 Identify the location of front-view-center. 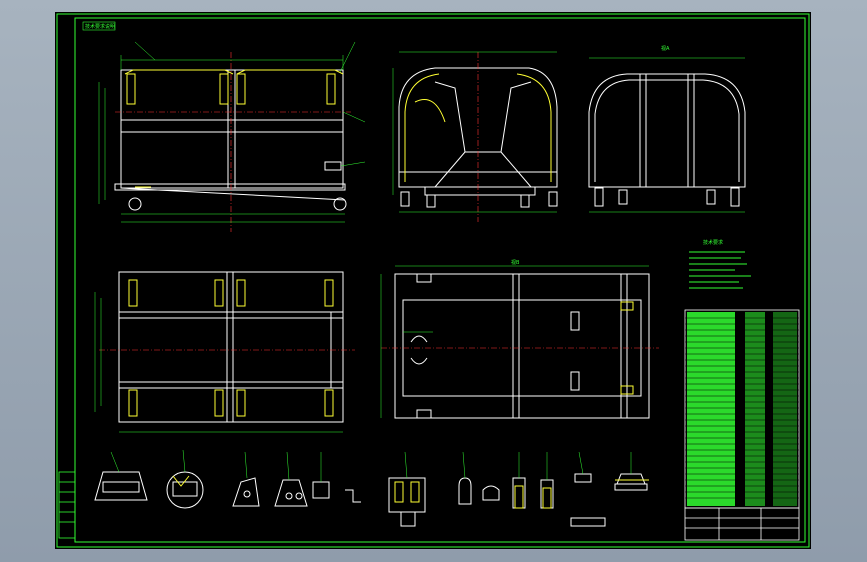
(233, 142).